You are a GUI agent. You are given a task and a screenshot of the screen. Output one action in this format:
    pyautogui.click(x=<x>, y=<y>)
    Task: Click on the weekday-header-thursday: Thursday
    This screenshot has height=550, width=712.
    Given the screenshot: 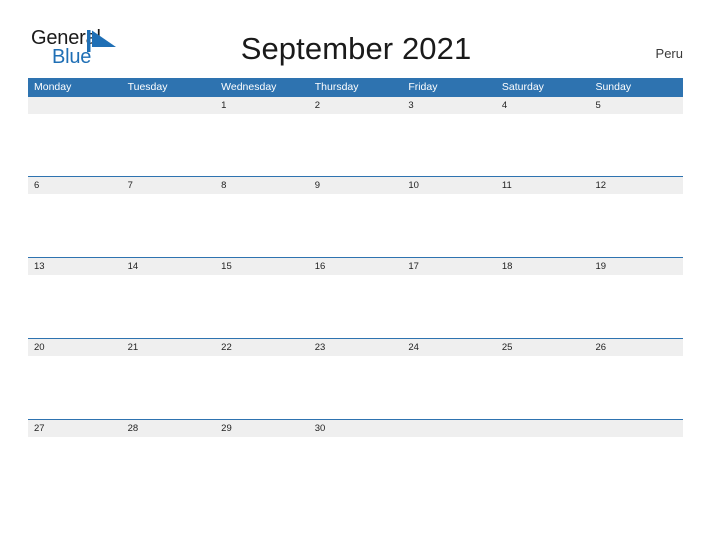 What is the action you would take?
    pyautogui.click(x=336, y=87)
    